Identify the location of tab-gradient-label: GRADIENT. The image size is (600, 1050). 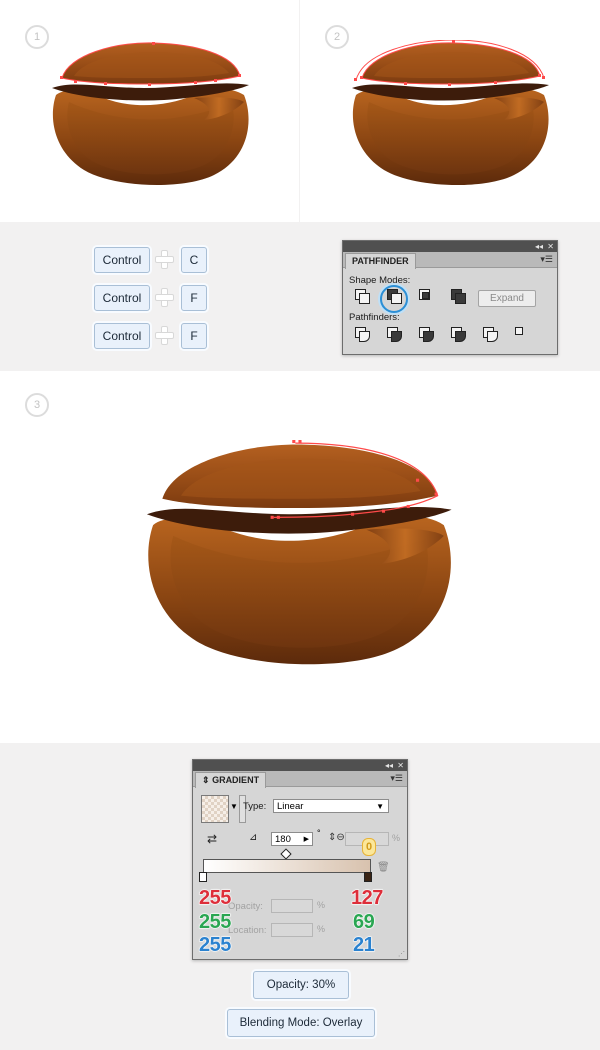
(236, 780).